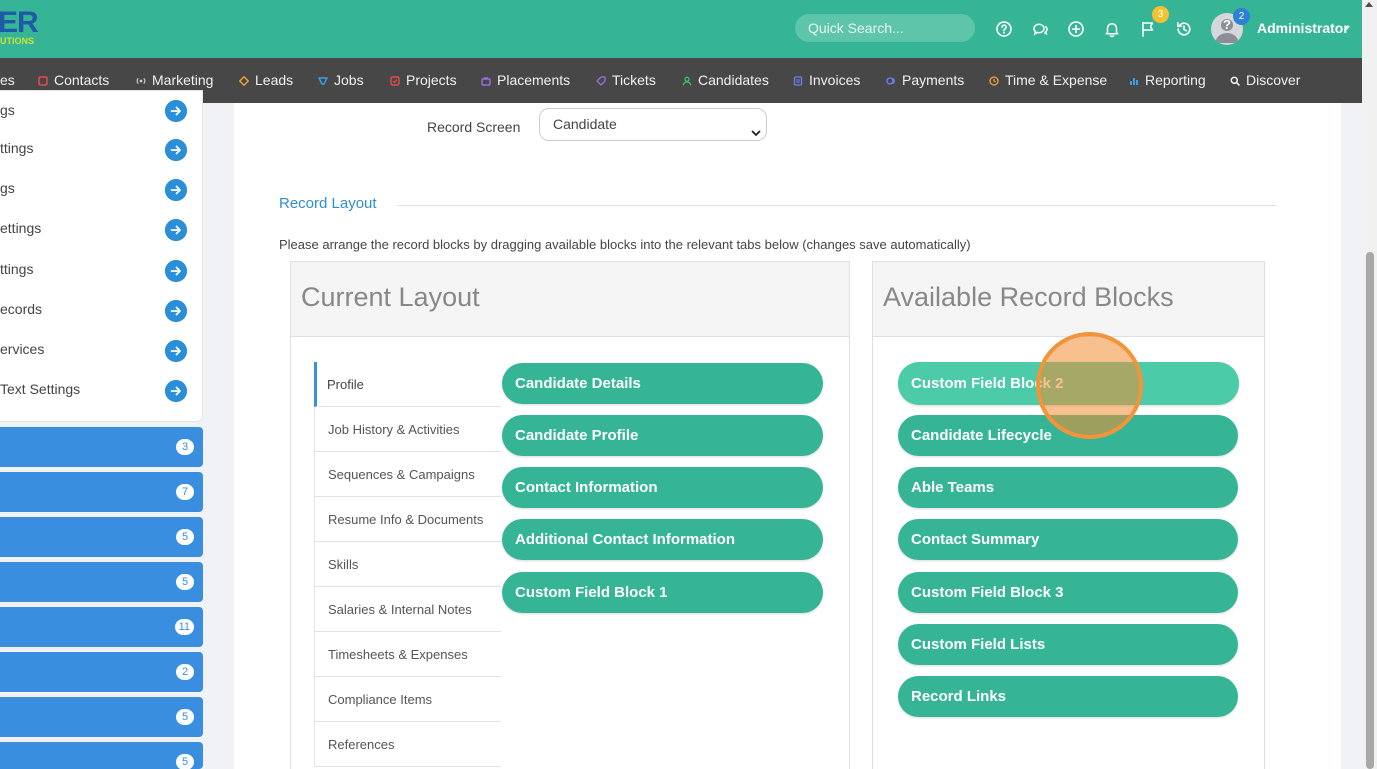 The height and width of the screenshot is (769, 1377). I want to click on record-block: Candidate Profile, so click(662, 435).